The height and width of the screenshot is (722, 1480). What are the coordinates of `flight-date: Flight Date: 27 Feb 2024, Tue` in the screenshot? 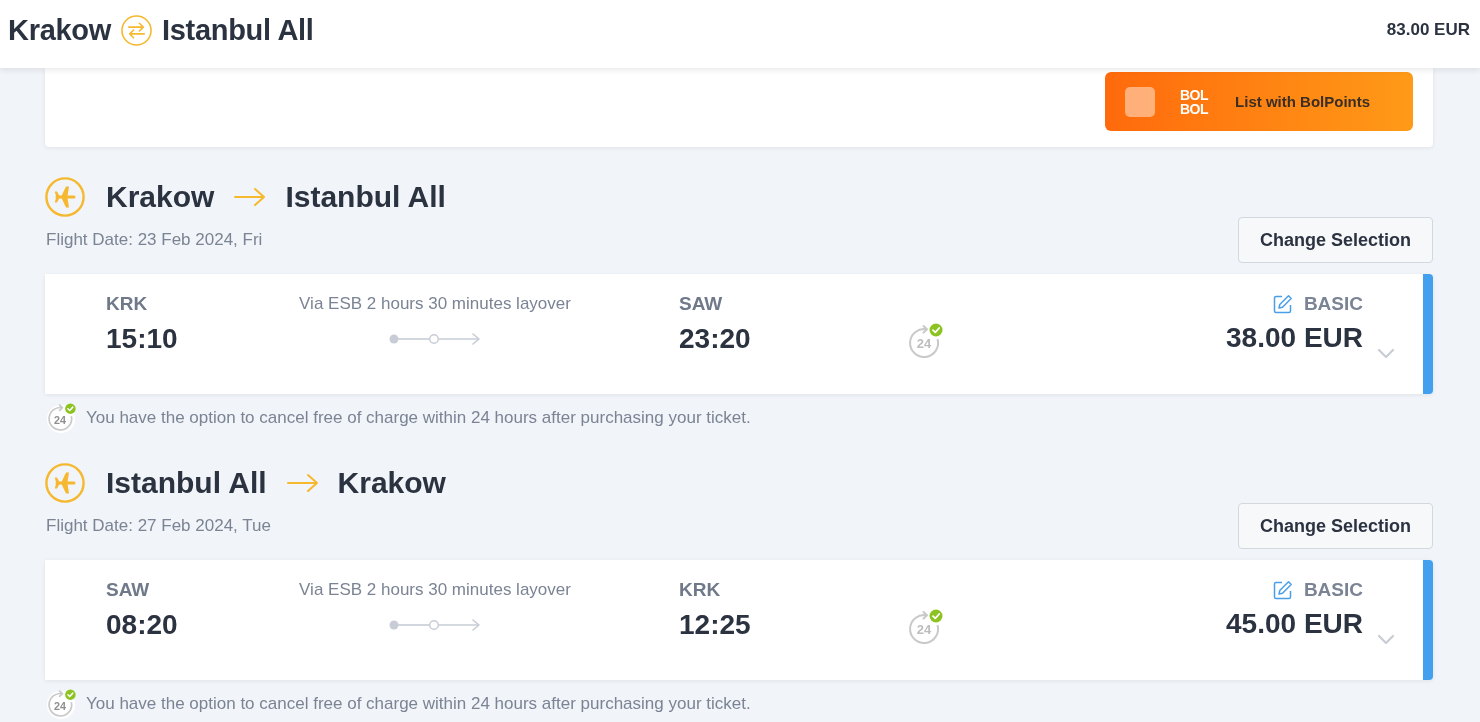 It's located at (158, 526).